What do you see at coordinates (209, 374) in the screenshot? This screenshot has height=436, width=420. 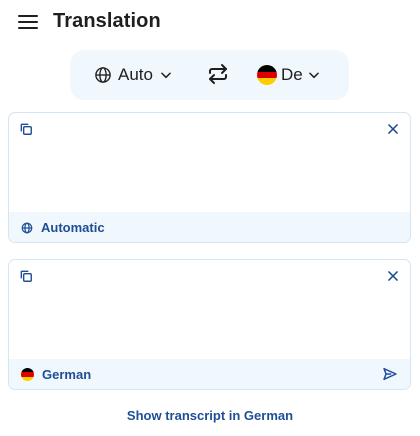 I see `target-panel-footer: German` at bounding box center [209, 374].